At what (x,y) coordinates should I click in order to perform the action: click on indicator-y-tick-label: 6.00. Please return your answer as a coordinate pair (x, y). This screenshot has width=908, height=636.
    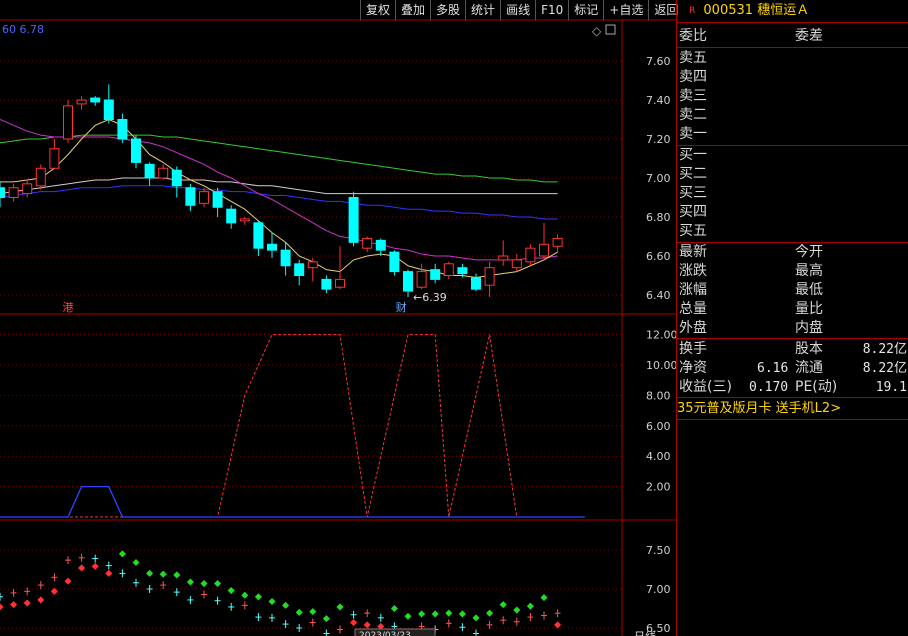
    Looking at the image, I should click on (658, 426).